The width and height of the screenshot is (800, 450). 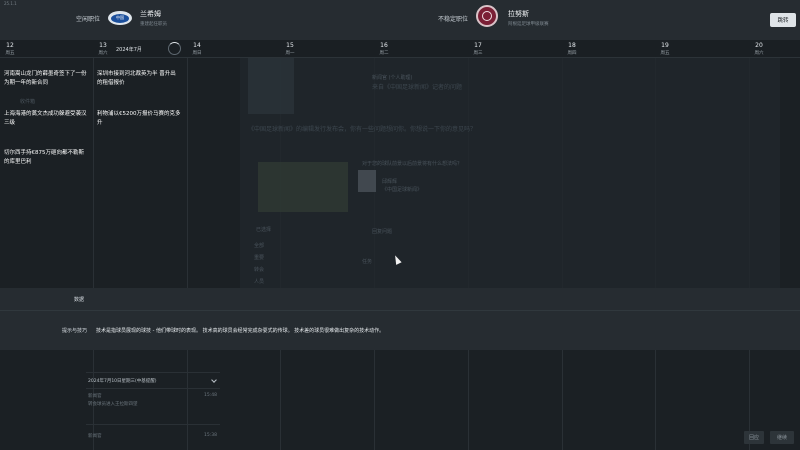 I want to click on right-club-name: 拉努斯, so click(x=519, y=14).